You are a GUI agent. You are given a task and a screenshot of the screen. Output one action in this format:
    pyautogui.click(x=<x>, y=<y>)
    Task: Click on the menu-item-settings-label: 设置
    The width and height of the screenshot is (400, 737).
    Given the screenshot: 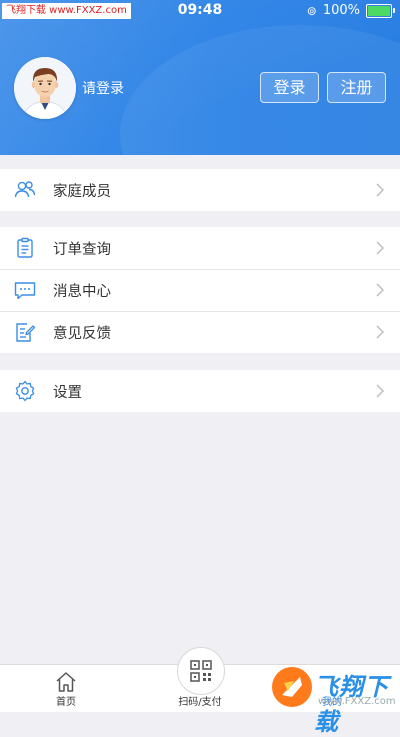 What is the action you would take?
    pyautogui.click(x=67, y=392)
    